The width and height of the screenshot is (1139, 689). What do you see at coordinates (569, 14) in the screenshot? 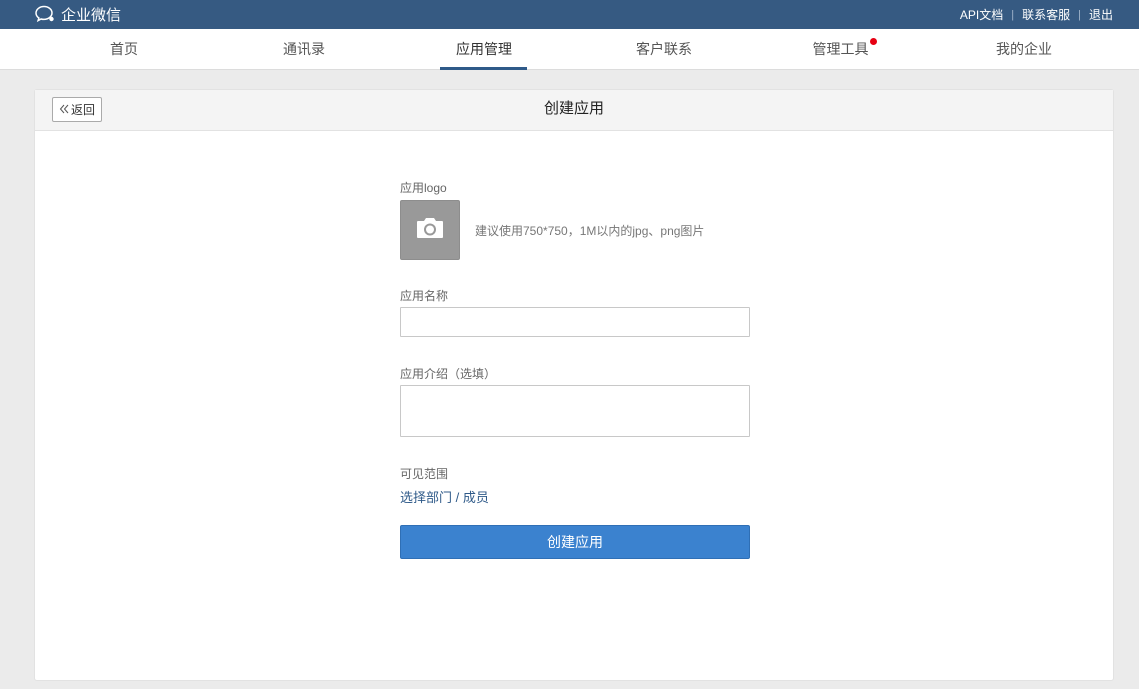
I see `top-bar: 企业微信 API文档 | 联系客服 | 退出` at bounding box center [569, 14].